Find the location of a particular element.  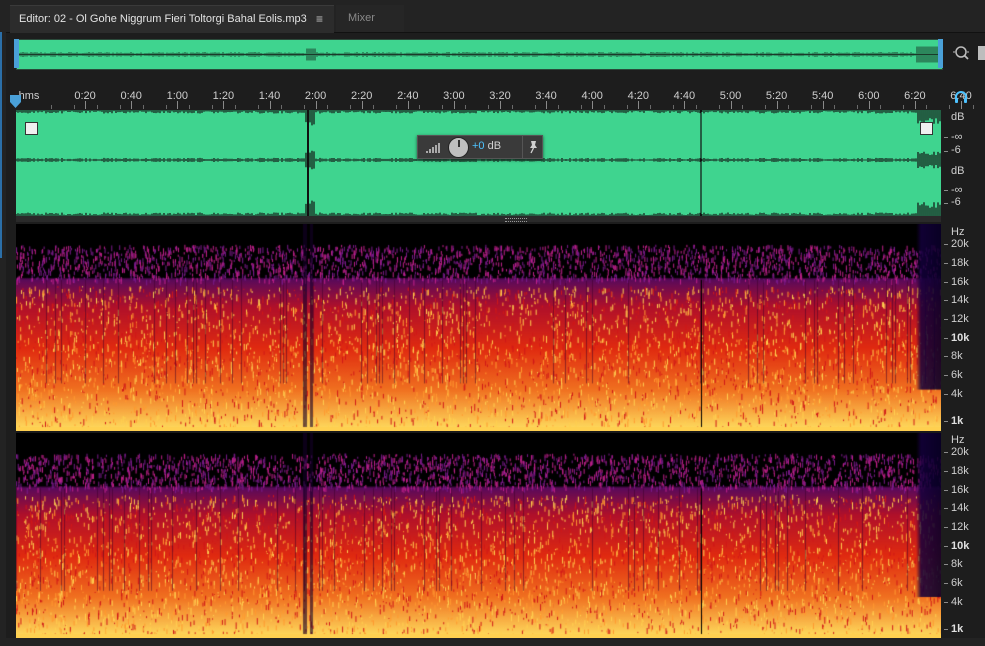

tab-mixer-label: Mixer is located at coordinates (361, 18).